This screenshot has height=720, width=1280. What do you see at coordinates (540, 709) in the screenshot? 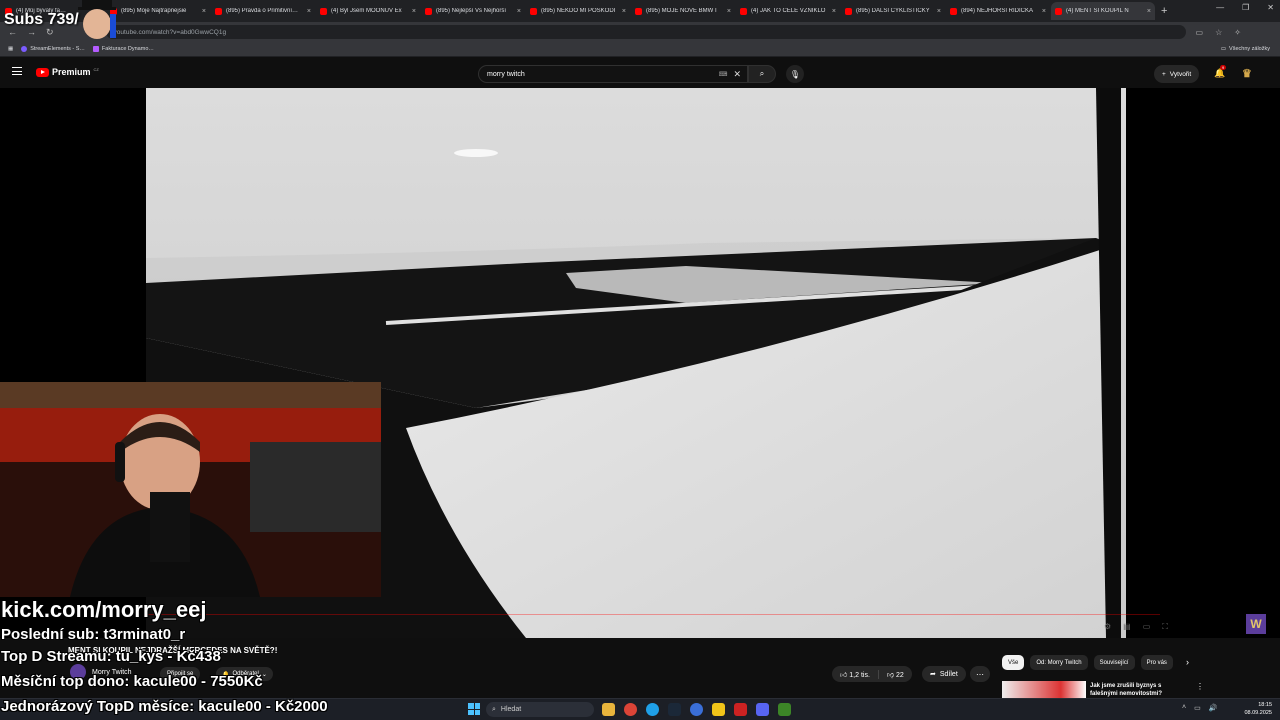
I see `taskbar-search: ⌕ Hledat` at bounding box center [540, 709].